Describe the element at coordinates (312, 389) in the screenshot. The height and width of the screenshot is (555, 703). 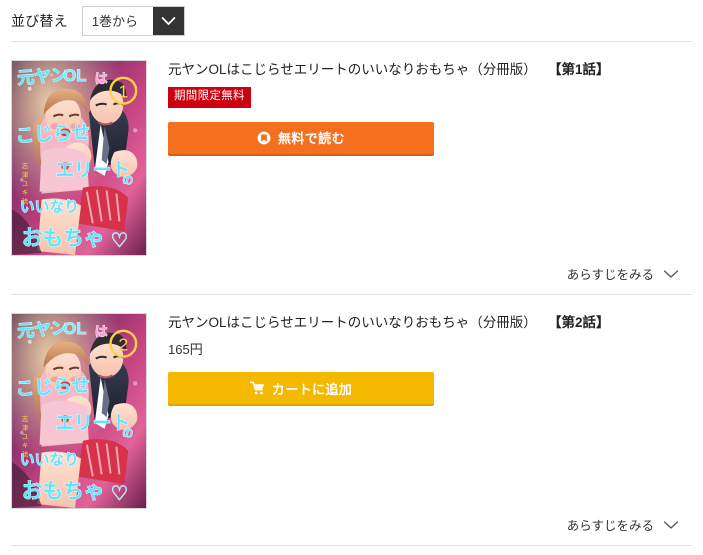
I see `add-to-cart-button-label: カートに追加` at that location.